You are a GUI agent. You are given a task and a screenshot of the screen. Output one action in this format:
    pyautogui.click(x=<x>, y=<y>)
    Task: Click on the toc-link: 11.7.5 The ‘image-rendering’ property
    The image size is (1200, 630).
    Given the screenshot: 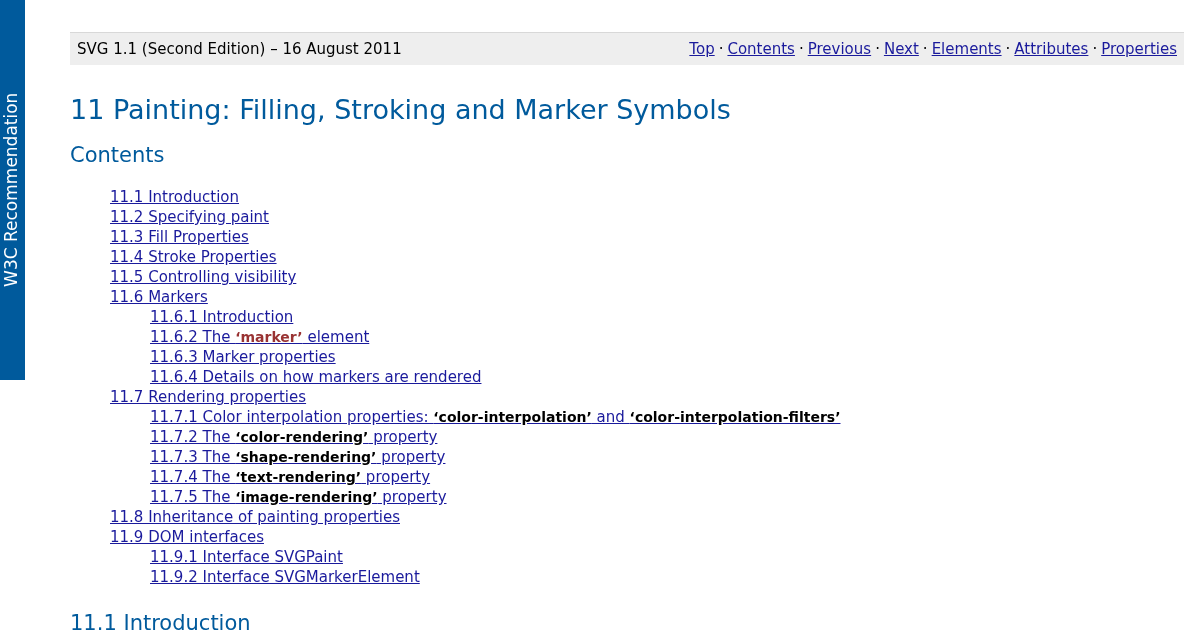 What is the action you would take?
    pyautogui.click(x=298, y=497)
    